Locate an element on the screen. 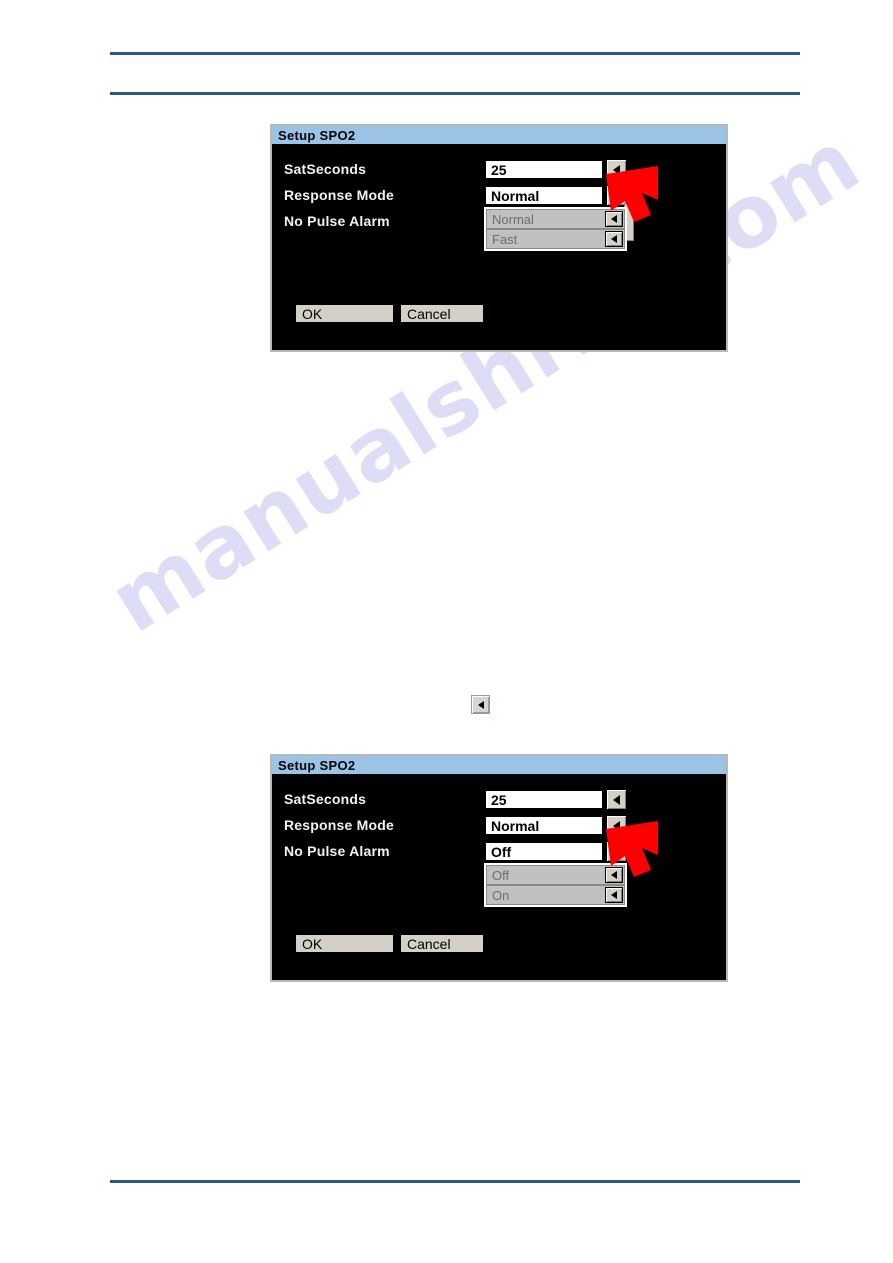  no-pulse-alarm-value: Off is located at coordinates (501, 851).